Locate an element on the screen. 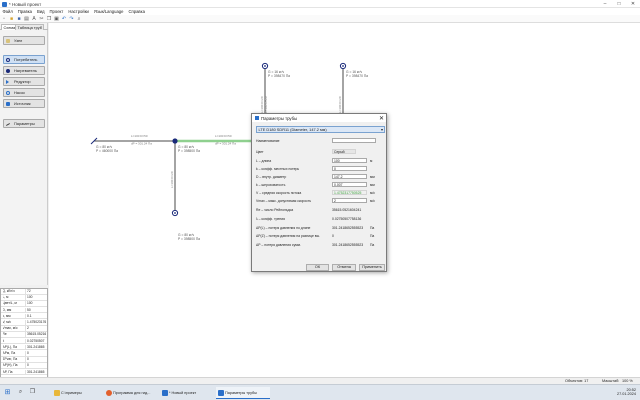 Image resolution: width=640 pixels, height=400 pixels. property-row: V, м/с 1.475023176 is located at coordinates (24, 323).